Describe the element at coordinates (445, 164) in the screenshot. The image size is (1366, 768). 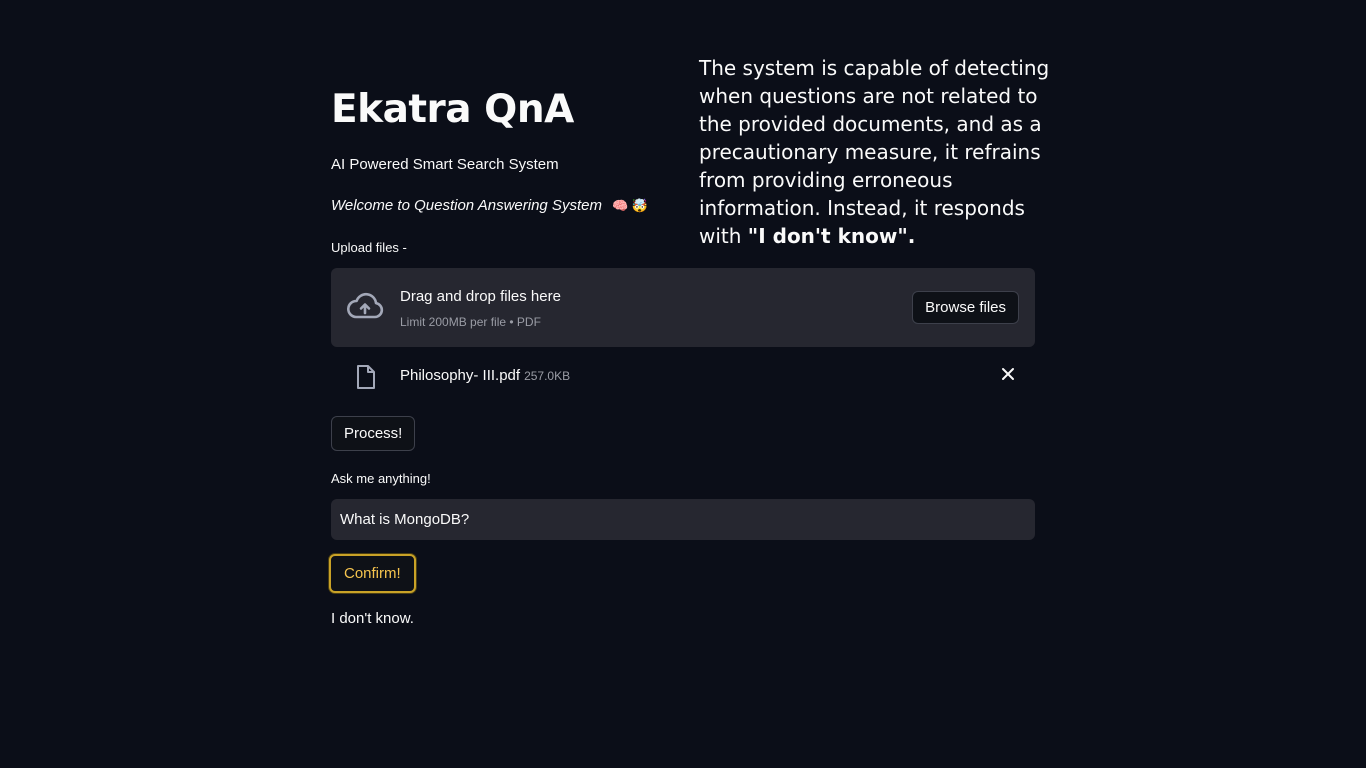
I see `page-subtitle: AI Powered Smart Search System` at that location.